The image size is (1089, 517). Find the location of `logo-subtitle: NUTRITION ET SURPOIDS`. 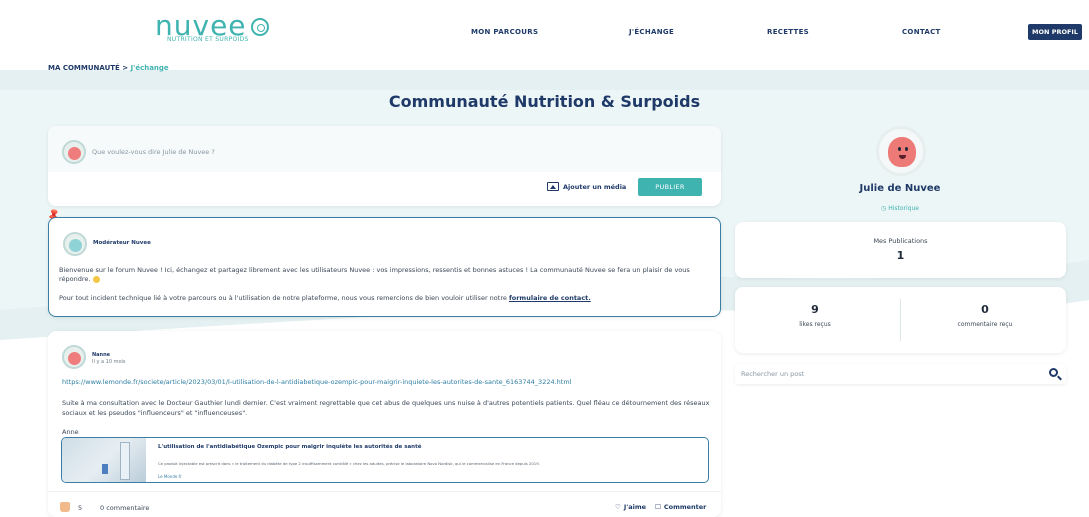

logo-subtitle: NUTRITION ET SURPOIDS is located at coordinates (208, 39).